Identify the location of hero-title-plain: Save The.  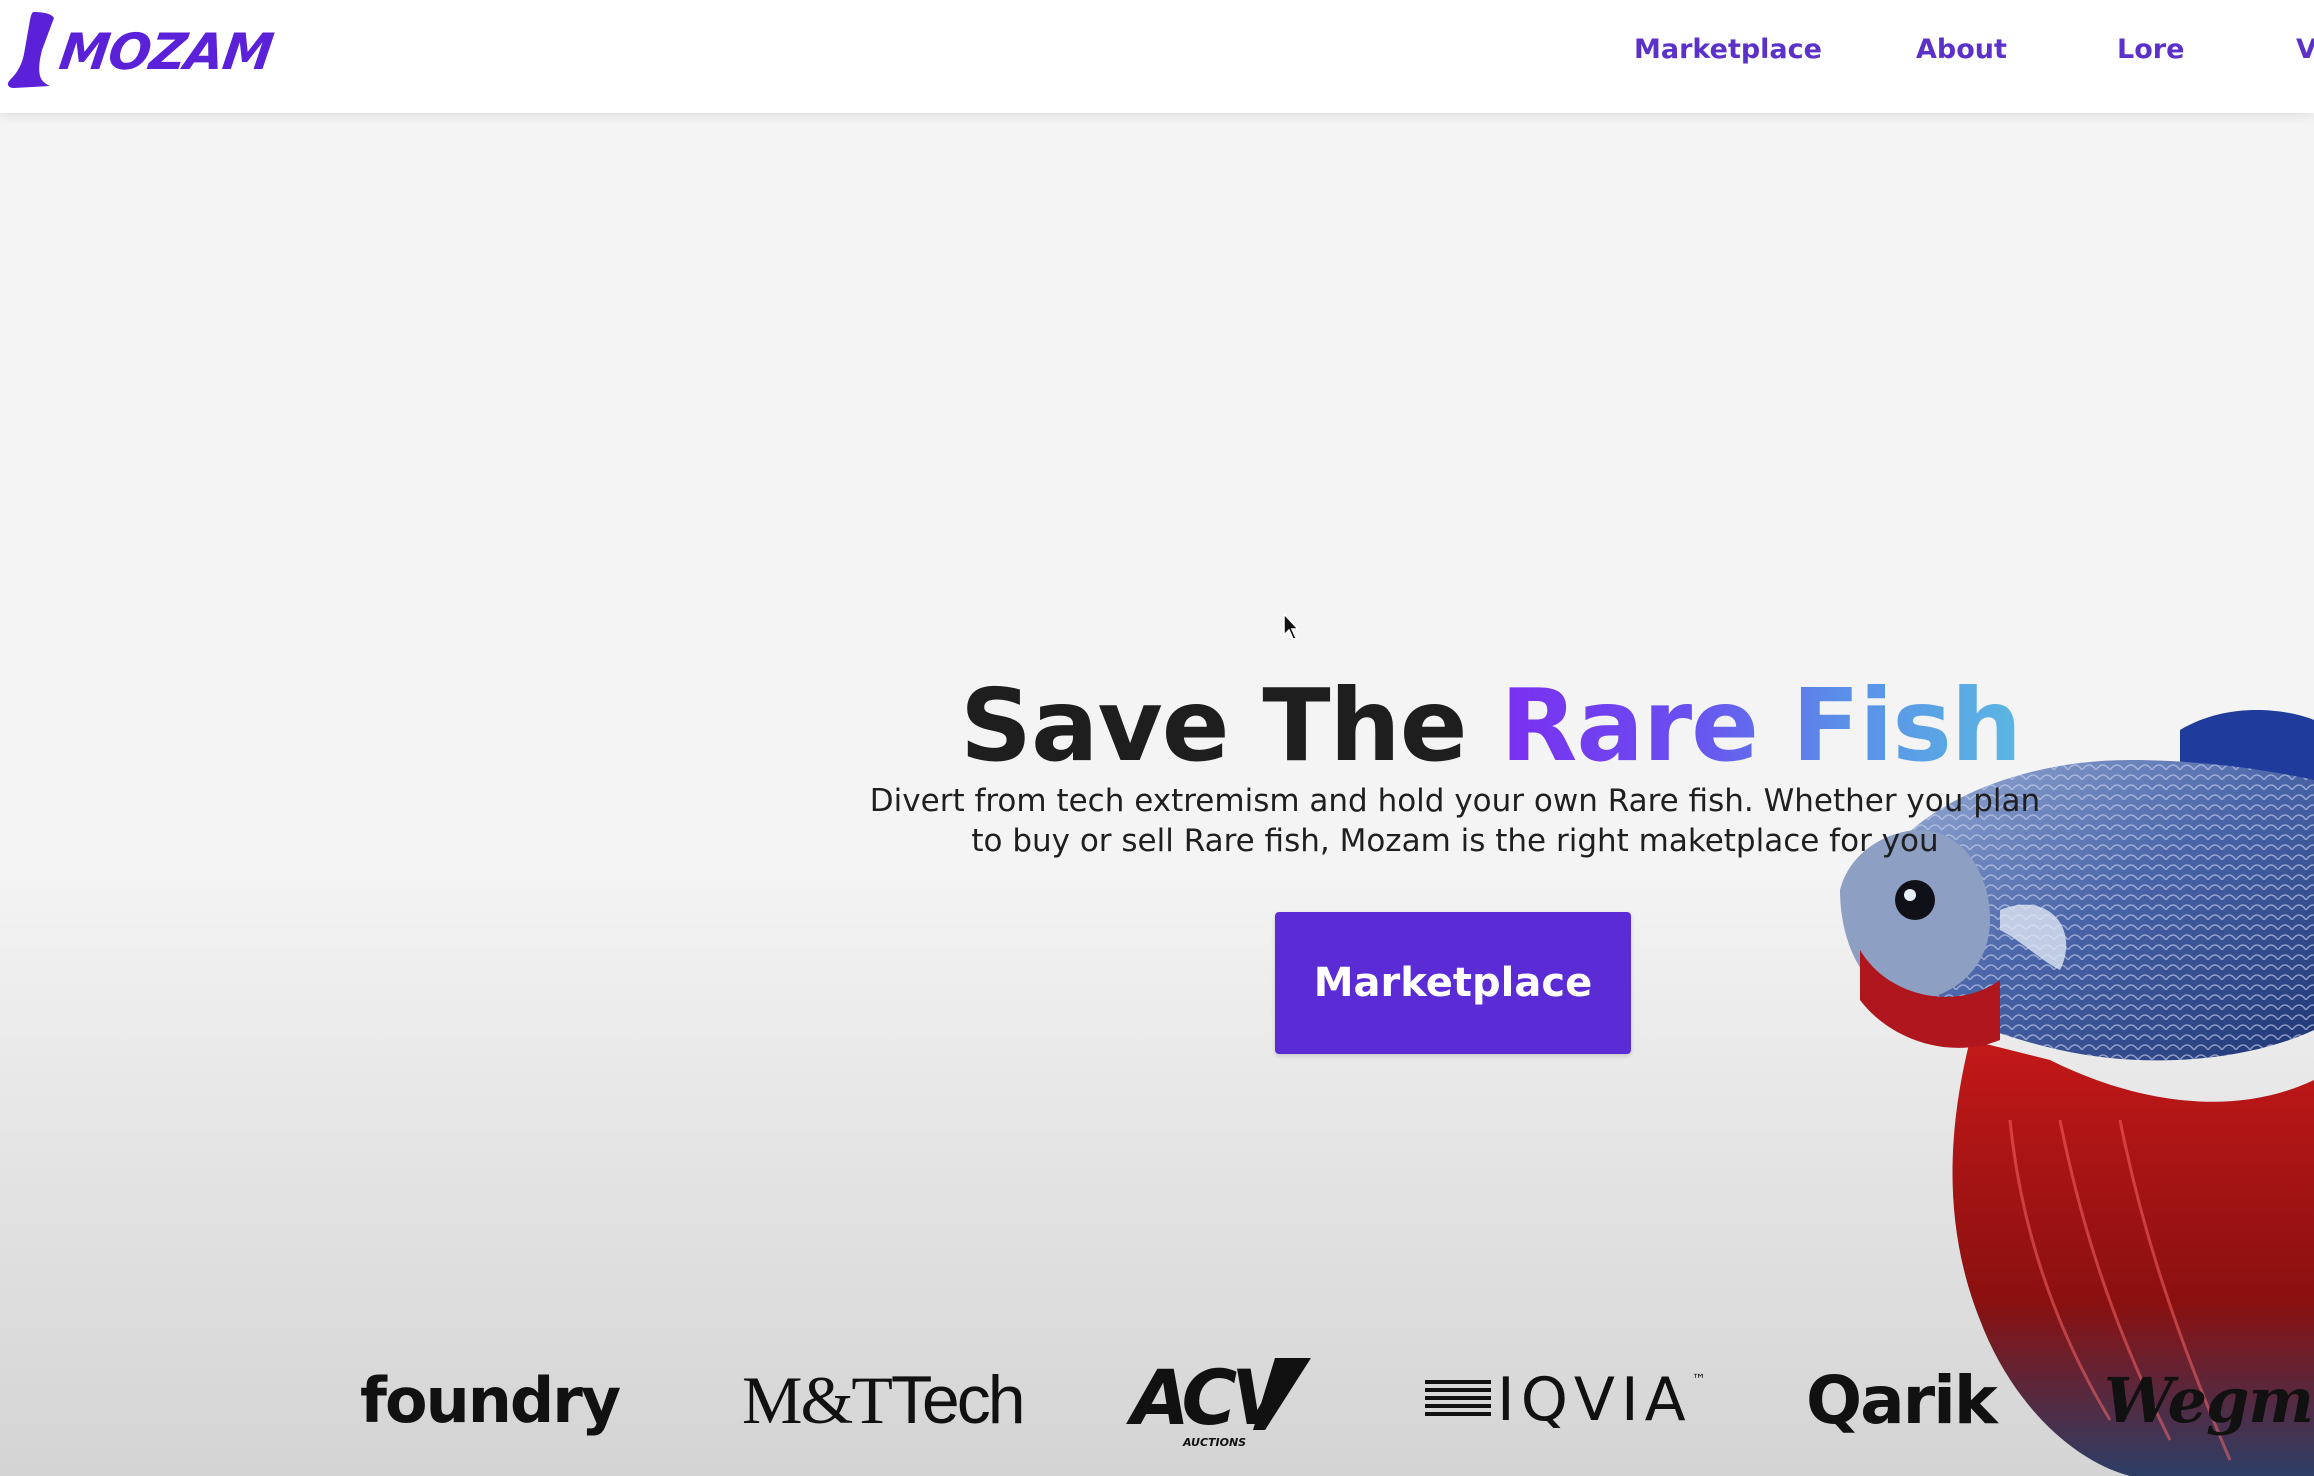
(1230, 725).